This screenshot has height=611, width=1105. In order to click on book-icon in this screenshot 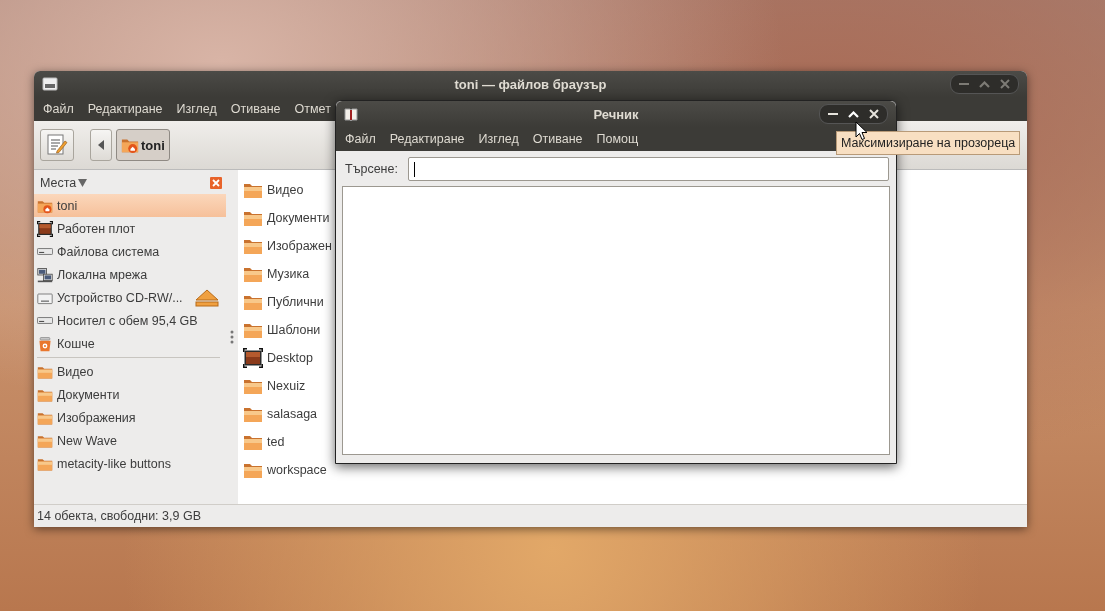, I will do `click(351, 114)`.